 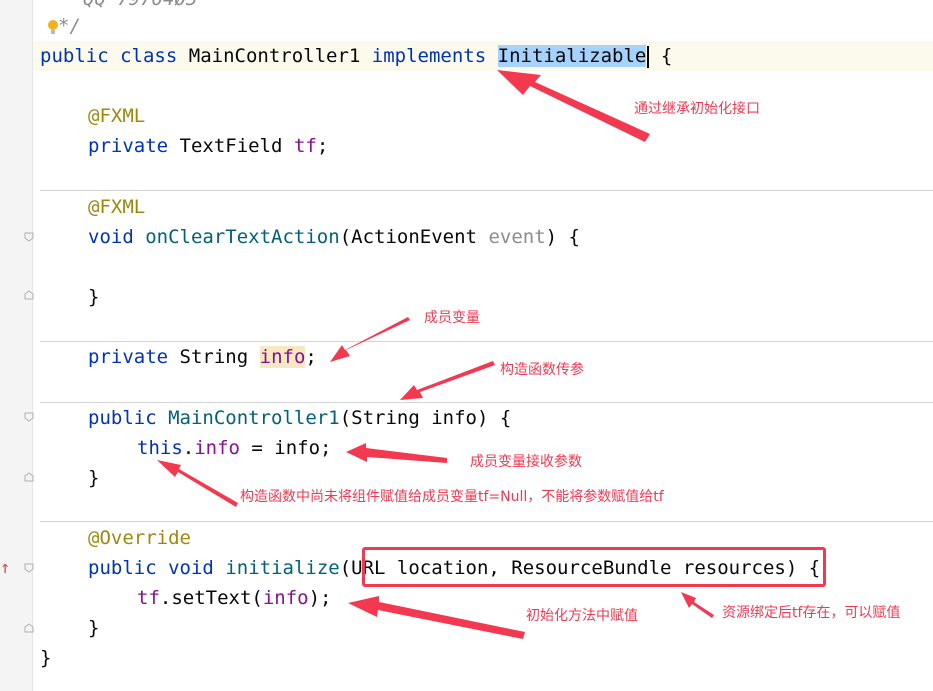 I want to click on annotation-note: 构造函数中尚未将组件赋值给成员变量tf=Null，不能将参数赋值给tf, so click(x=452, y=497).